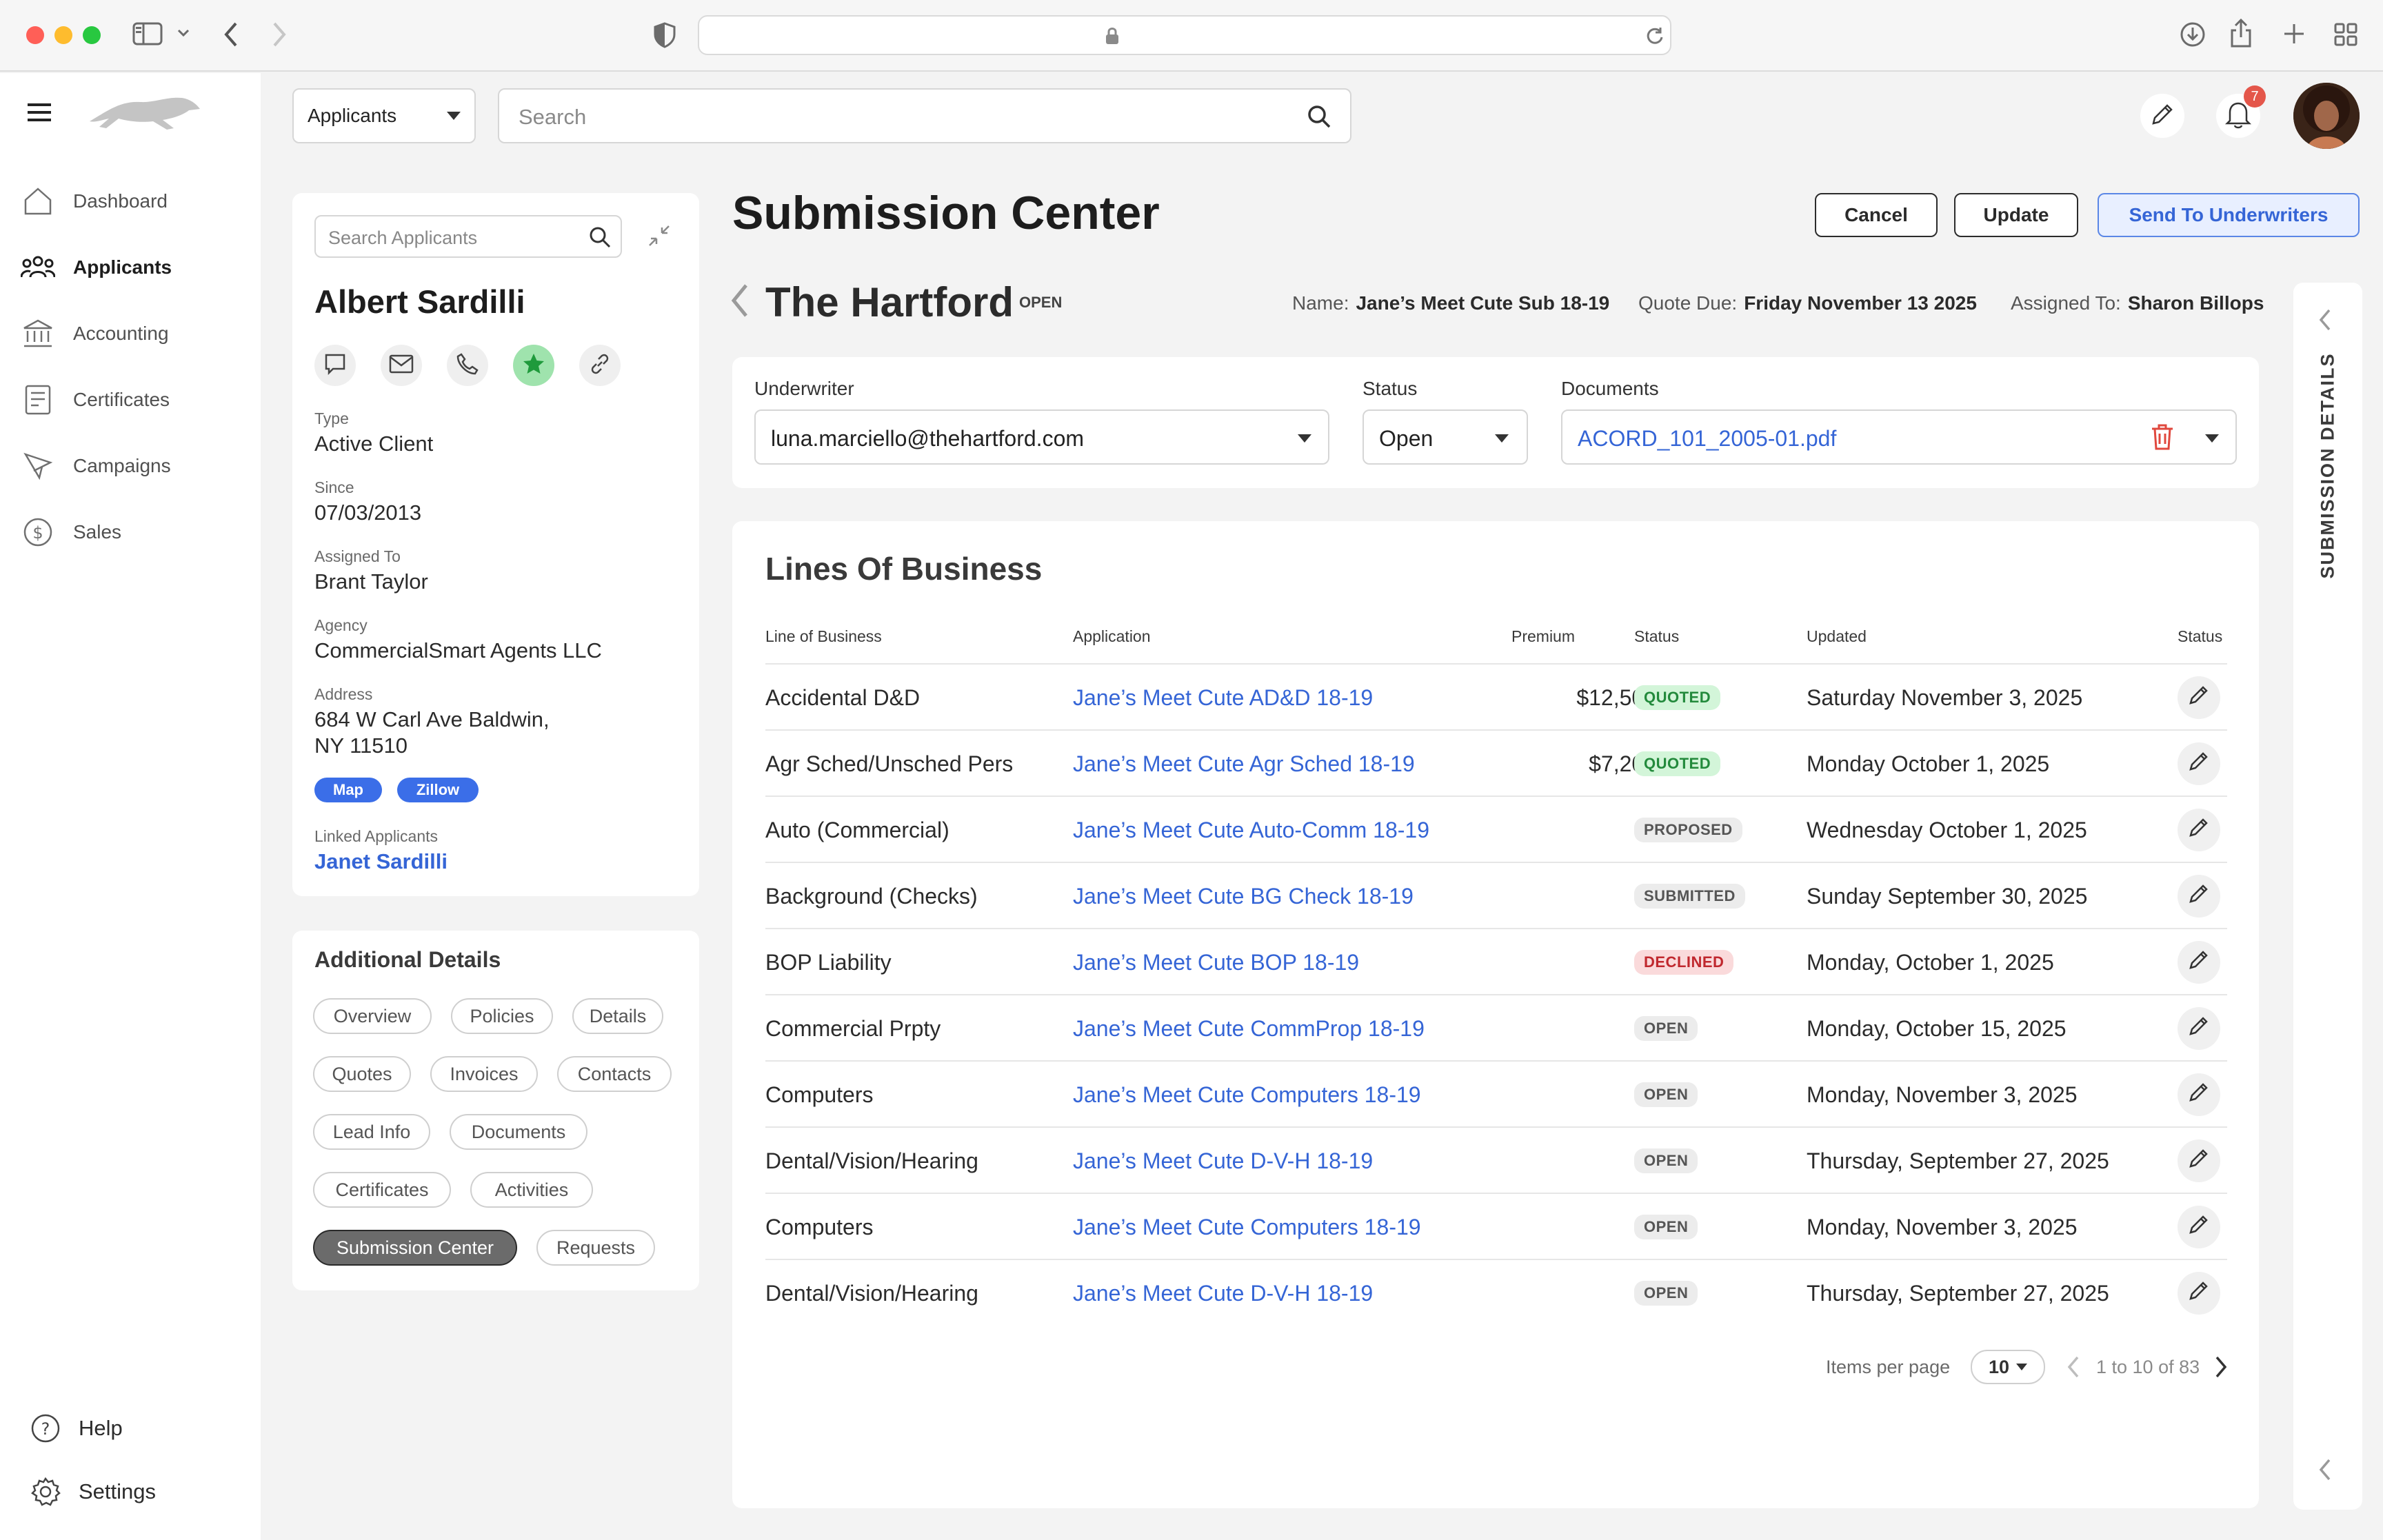 This screenshot has width=2383, height=1540. Describe the element at coordinates (1249, 1029) in the screenshot. I see `application-link: Jane’s Meet Cute CommProp 18-19` at that location.